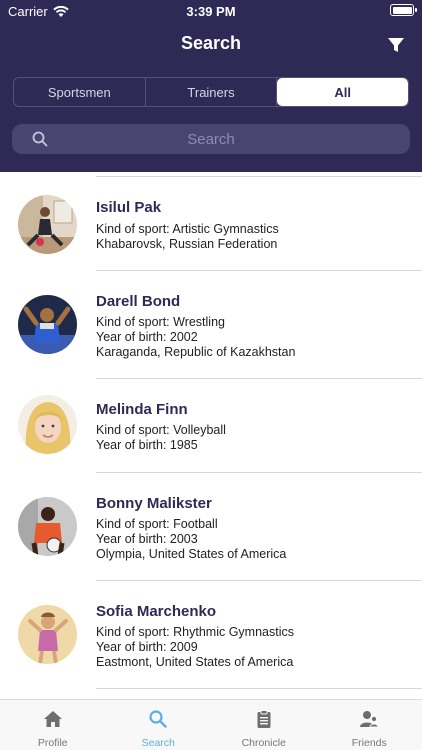 The width and height of the screenshot is (422, 750). I want to click on person-info-line: Khabarovsk, Russian Federation, so click(187, 244).